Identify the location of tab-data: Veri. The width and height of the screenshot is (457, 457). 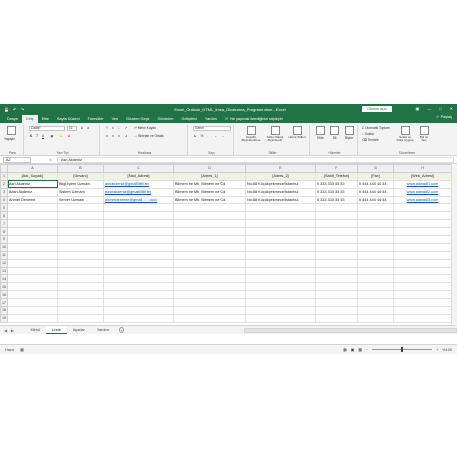
(115, 119).